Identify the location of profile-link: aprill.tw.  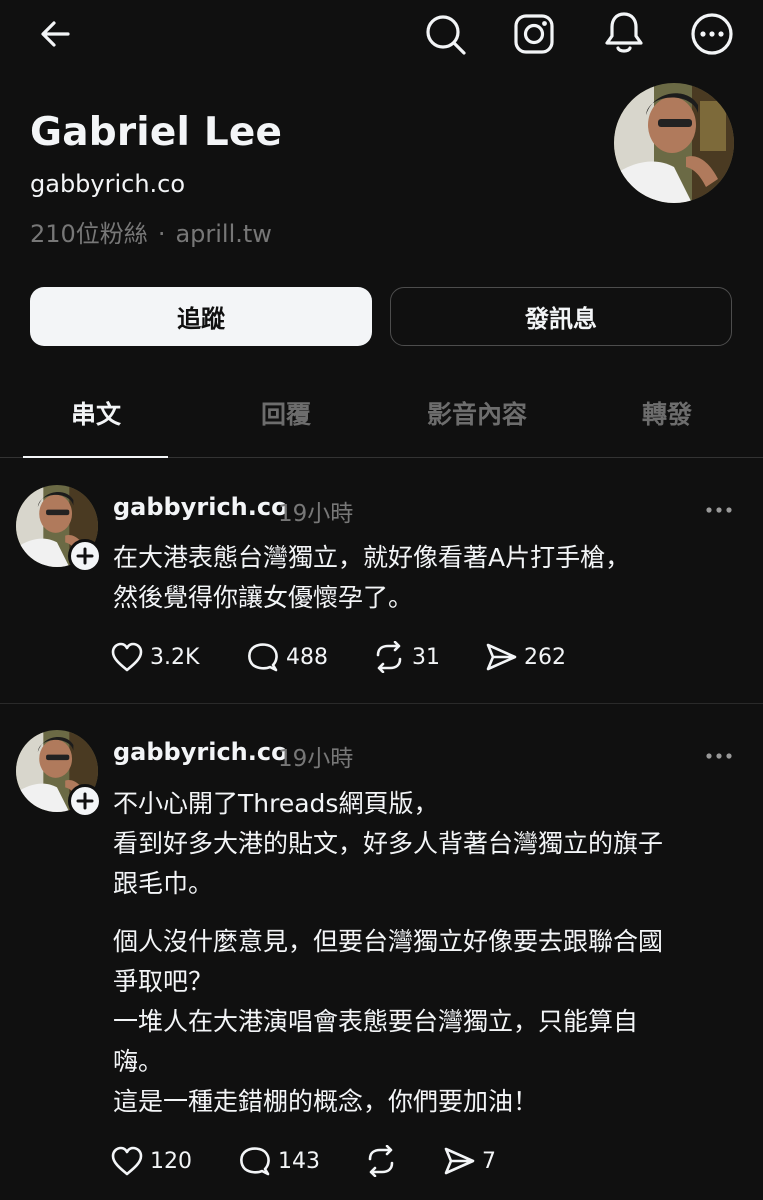
(223, 234).